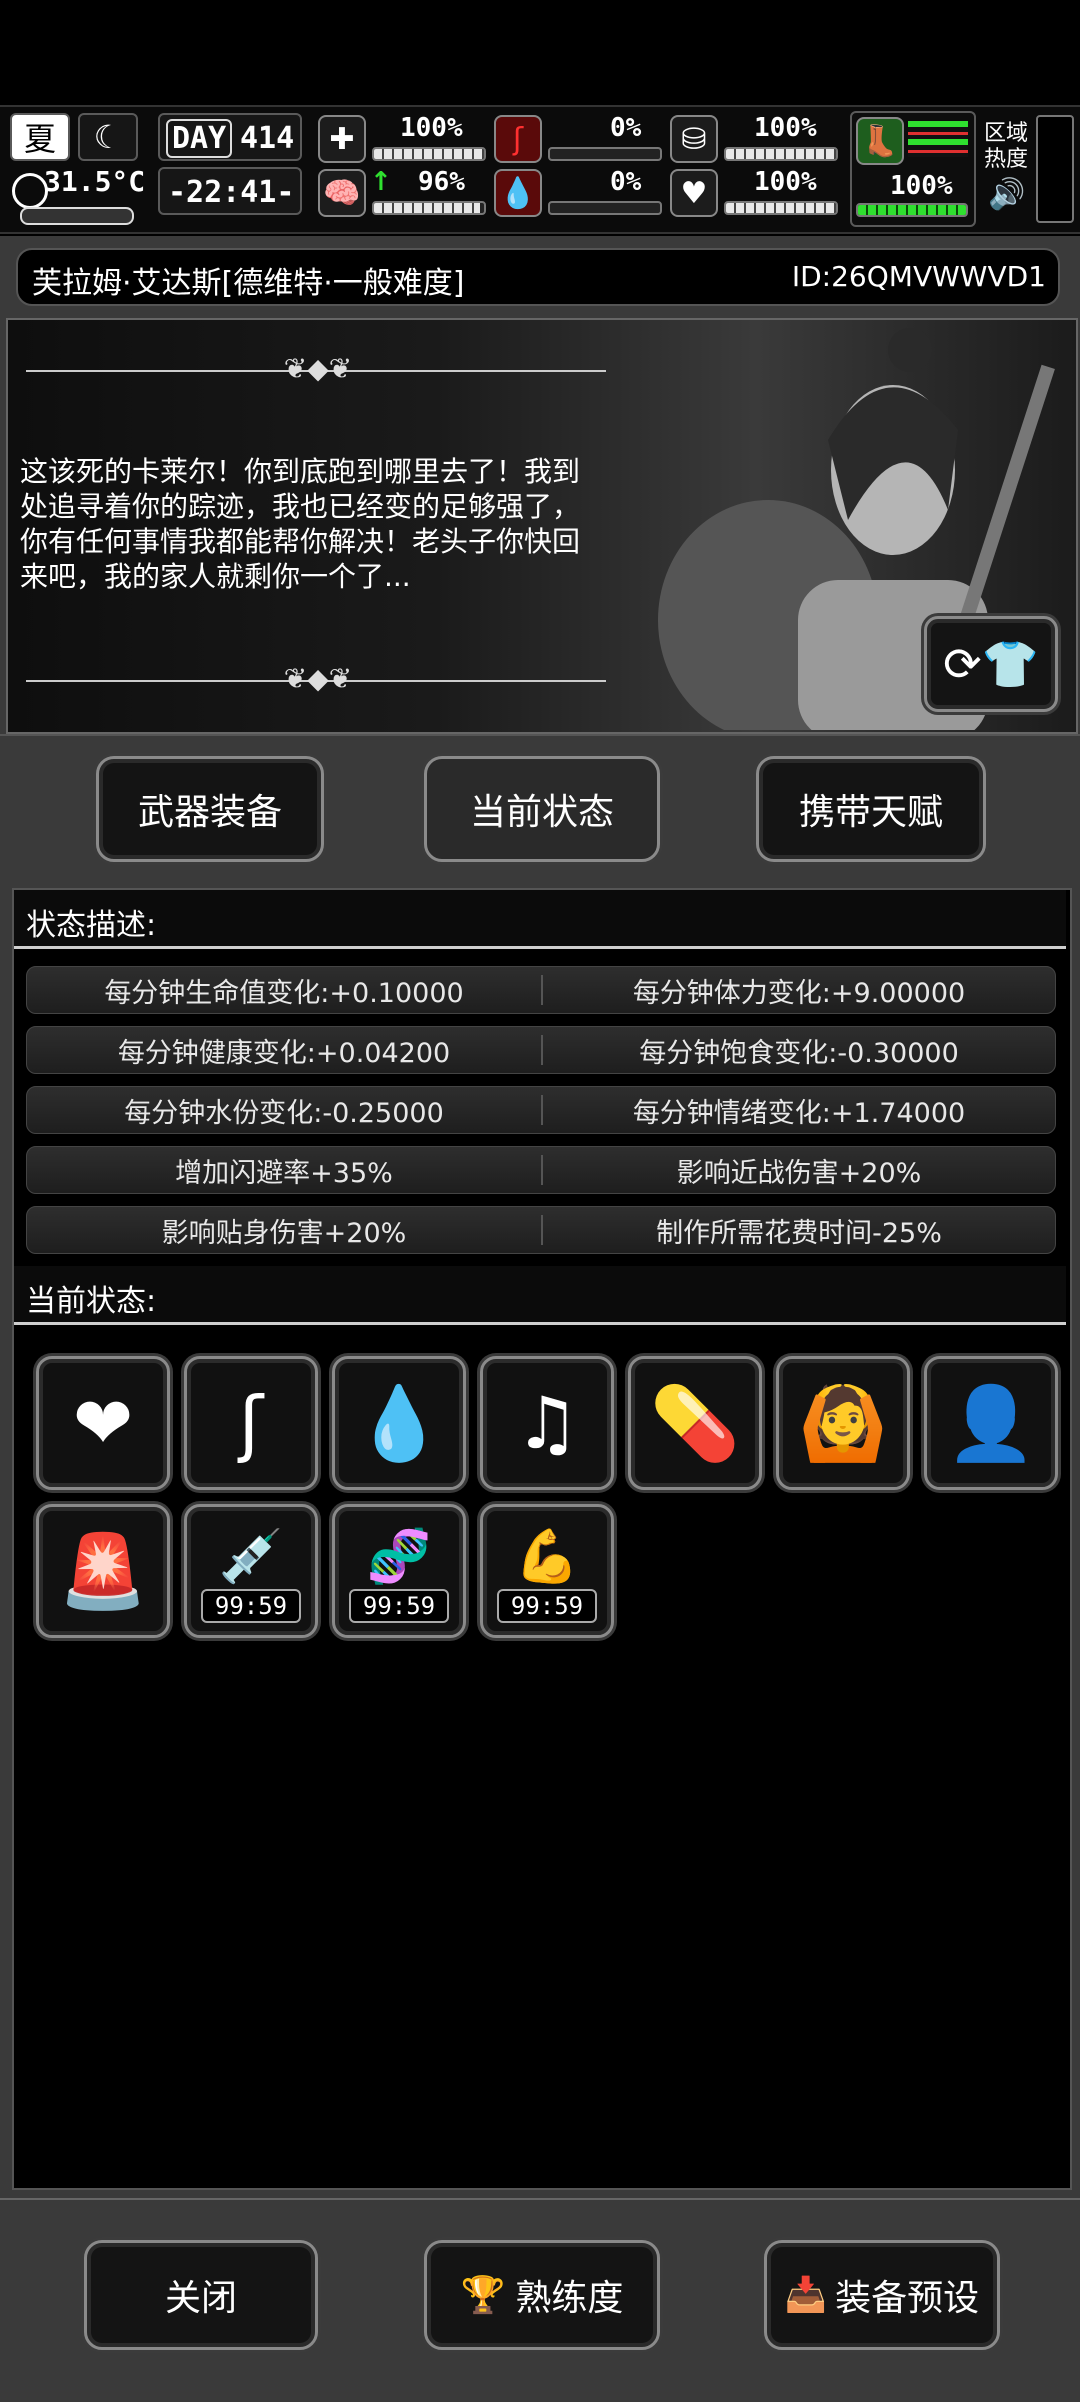 The height and width of the screenshot is (2402, 1080). I want to click on temperature-readout: 31.5°C, so click(95, 181).